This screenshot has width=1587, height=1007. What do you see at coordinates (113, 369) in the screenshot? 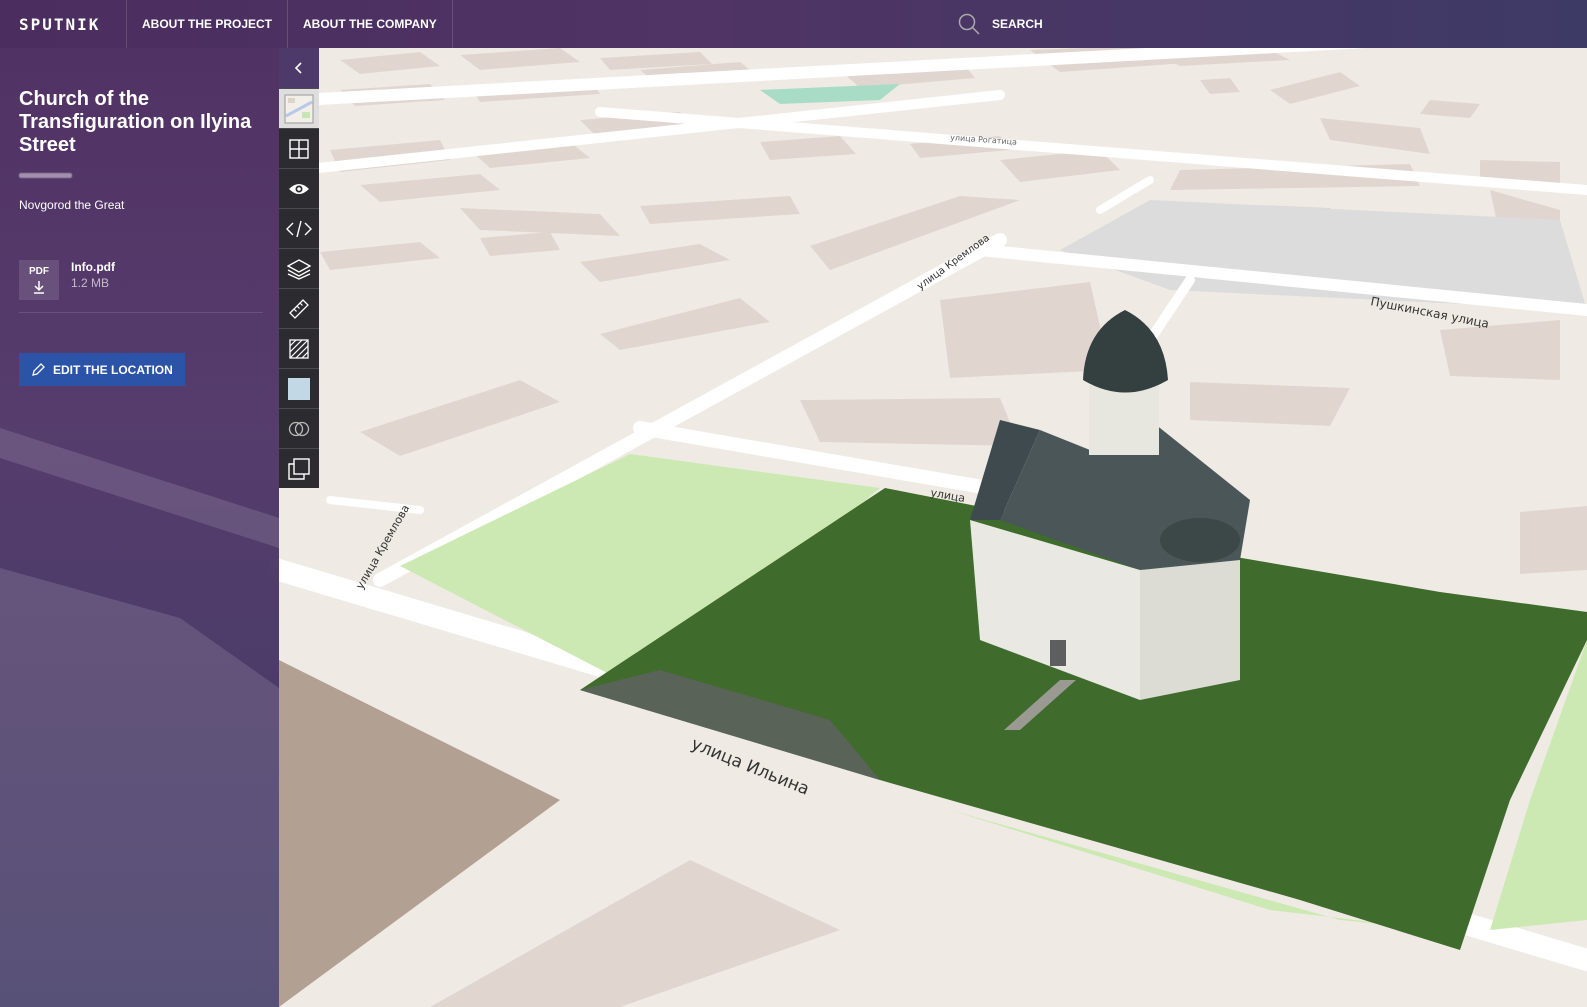
I see `edit-location-label: EDIT THE LOCATION` at bounding box center [113, 369].